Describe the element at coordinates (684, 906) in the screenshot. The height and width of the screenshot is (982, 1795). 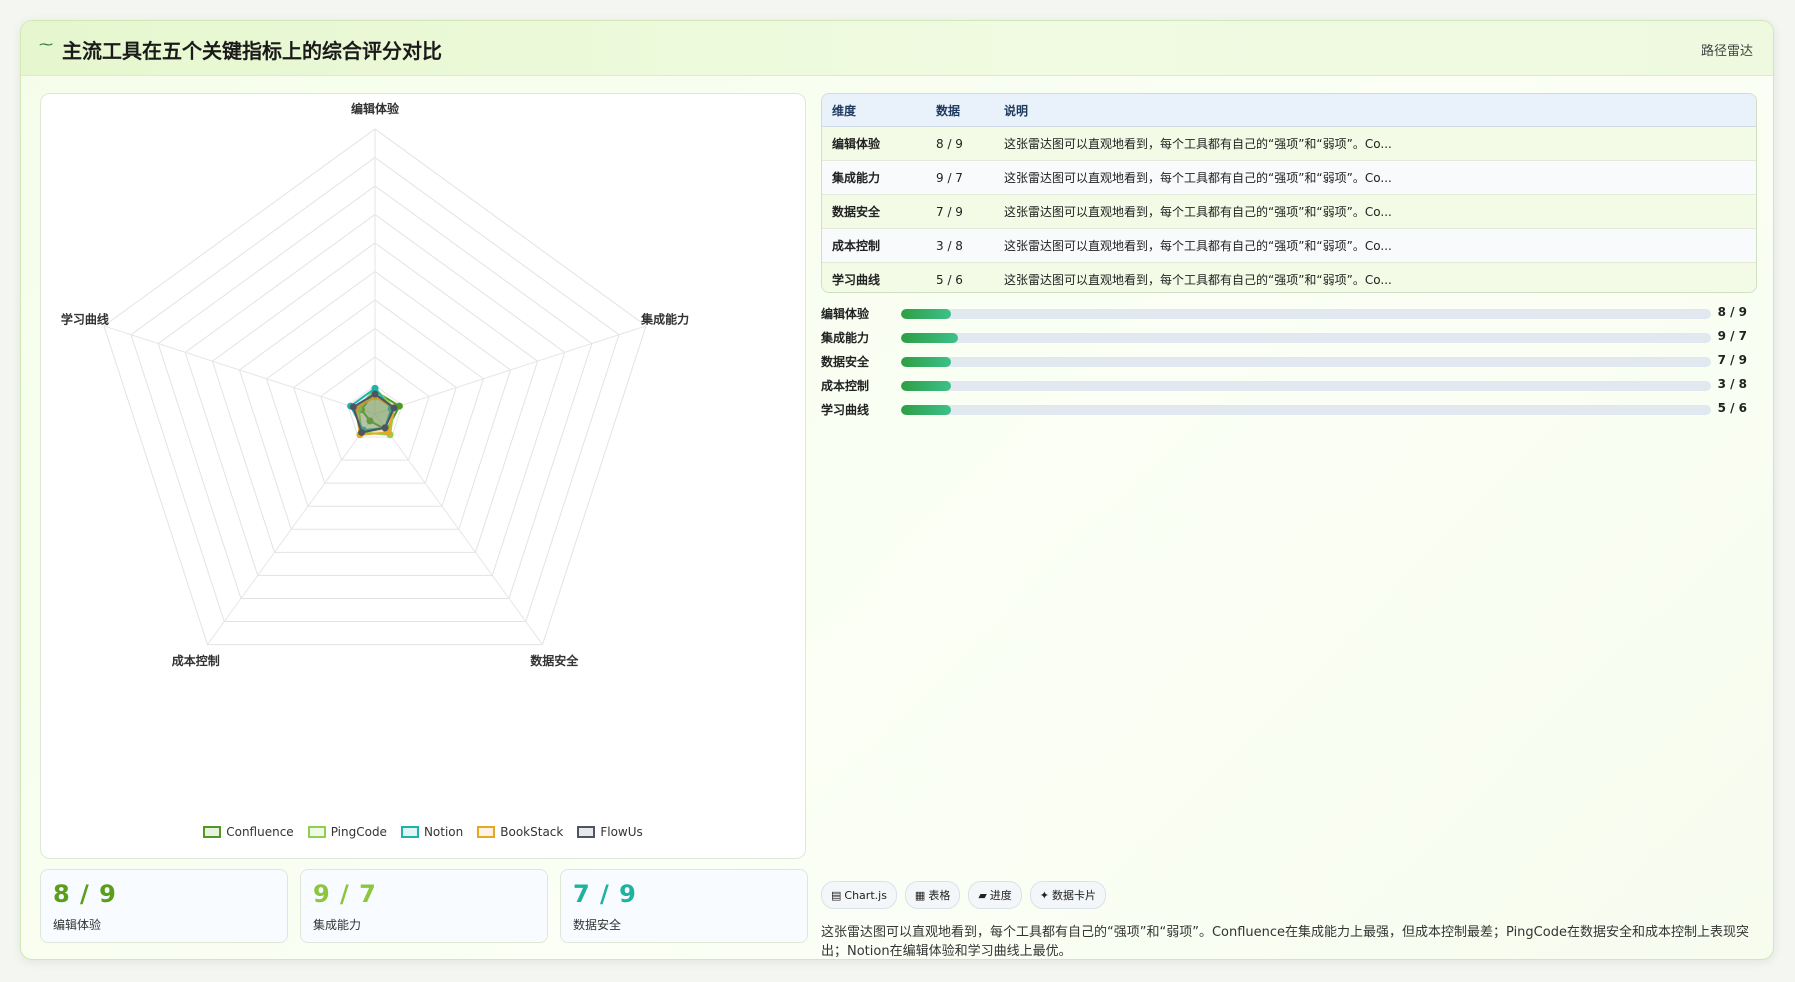
I see `stat-card: 7 / 9 数据安全` at that location.